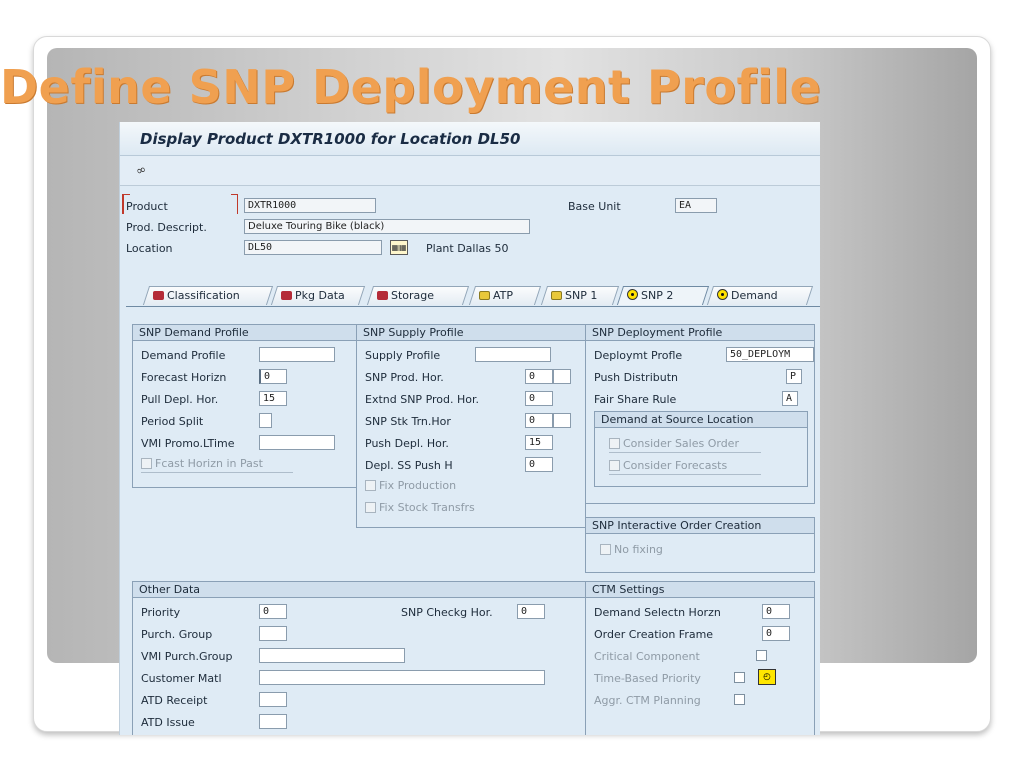 This screenshot has height=768, width=1024. Describe the element at coordinates (359, 590) in the screenshot. I see `group-title: Other Data` at that location.